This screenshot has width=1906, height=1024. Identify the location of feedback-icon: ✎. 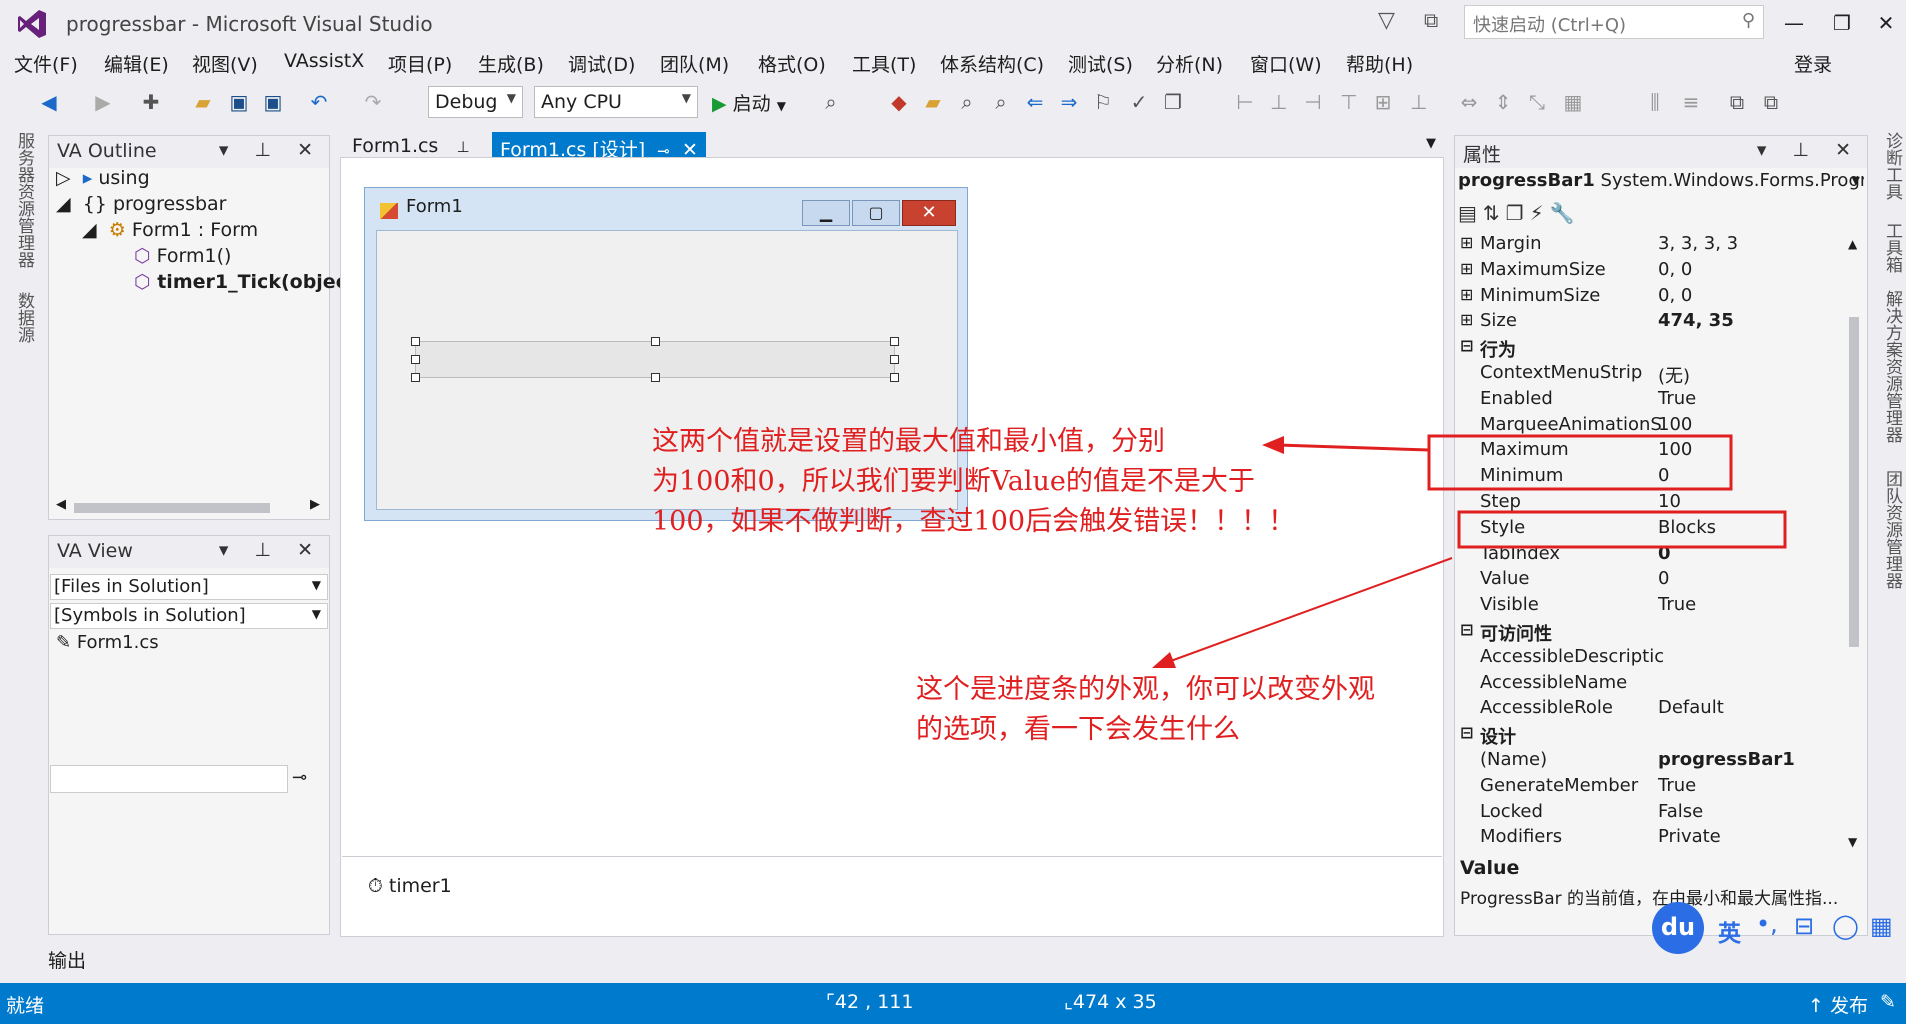
(1888, 1002).